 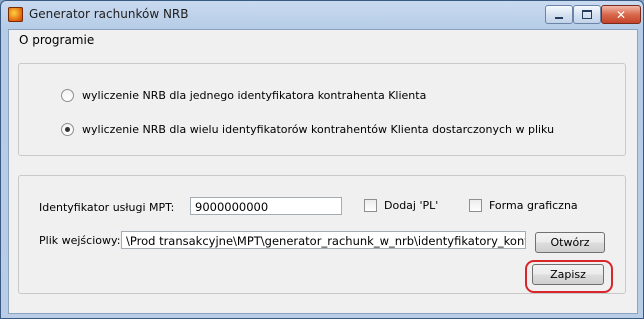 I want to click on minimize-button, so click(x=559, y=14).